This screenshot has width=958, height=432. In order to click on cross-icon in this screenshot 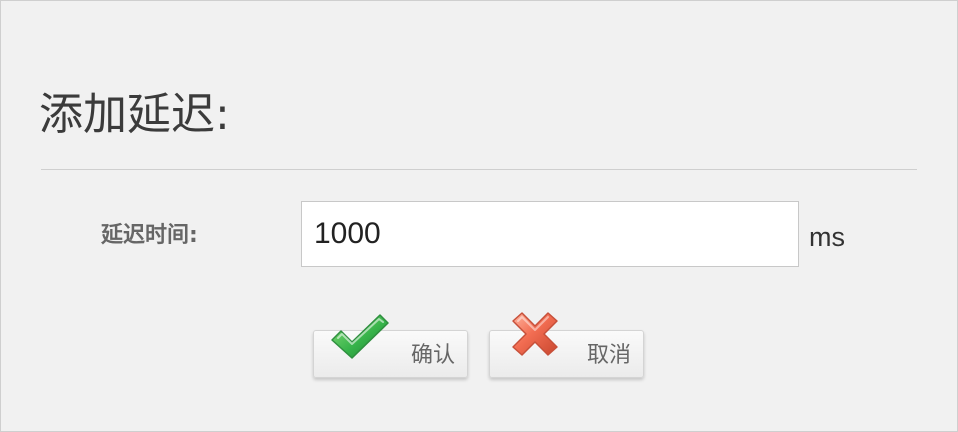, I will do `click(536, 339)`.